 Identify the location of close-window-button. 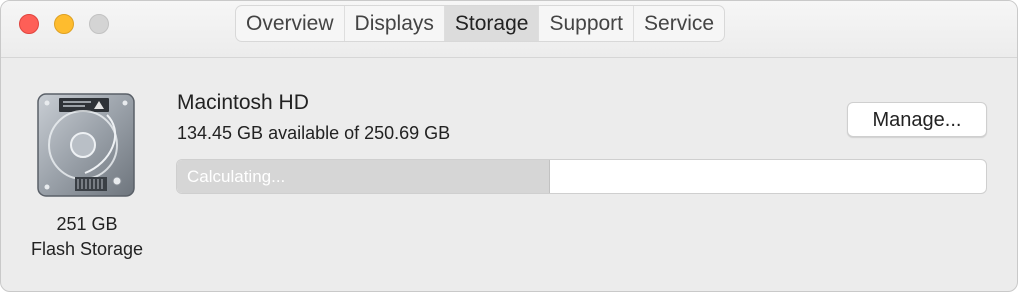
(29, 24).